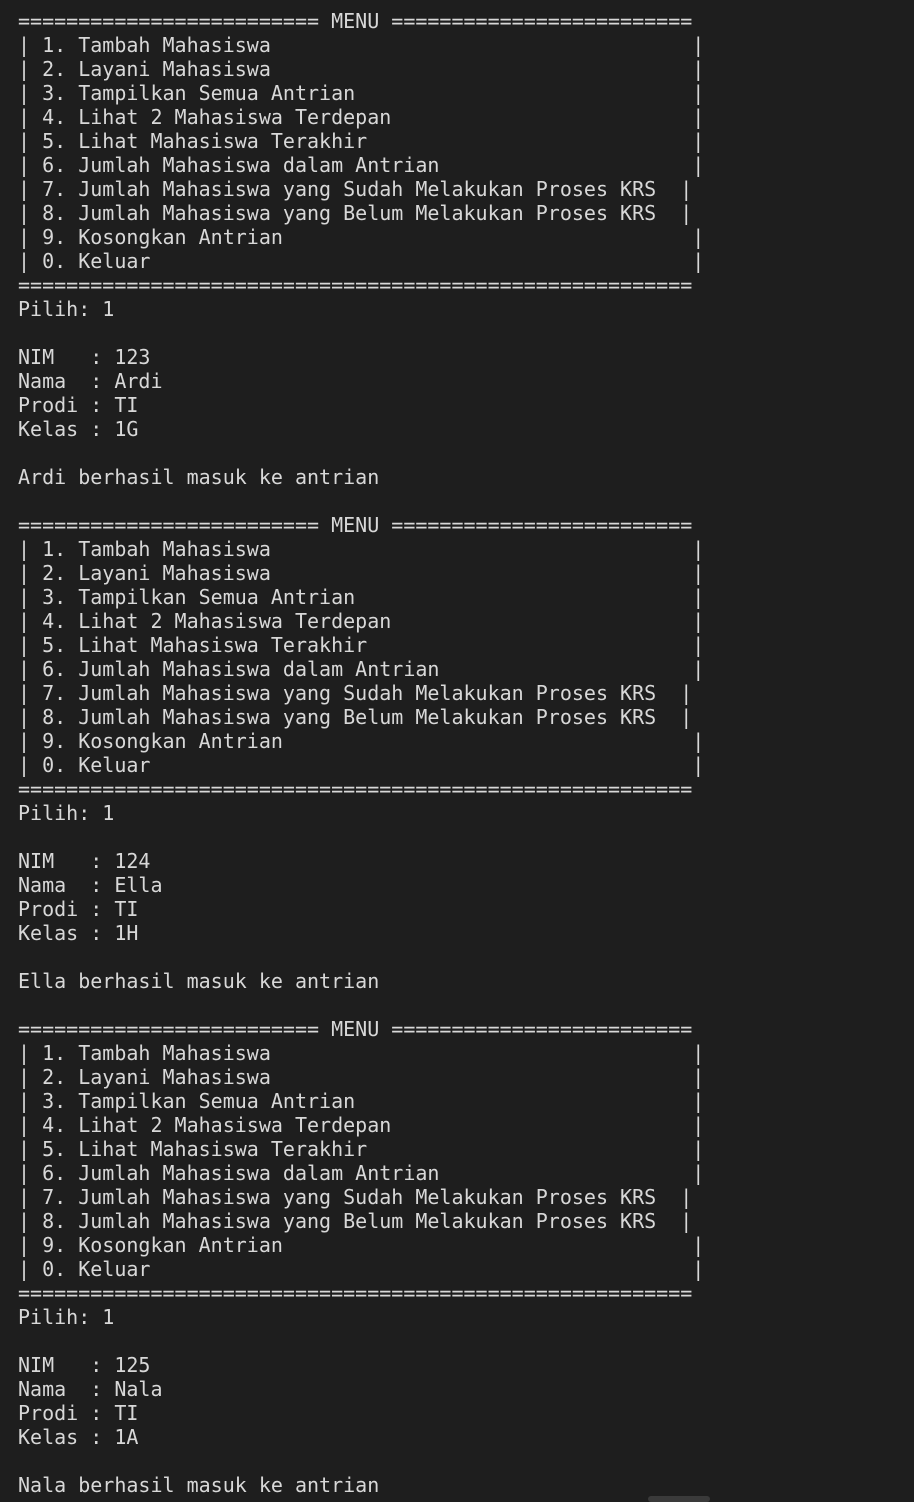  What do you see at coordinates (78, 1437) in the screenshot?
I see `kelas-output-line: Kelas : 1A` at bounding box center [78, 1437].